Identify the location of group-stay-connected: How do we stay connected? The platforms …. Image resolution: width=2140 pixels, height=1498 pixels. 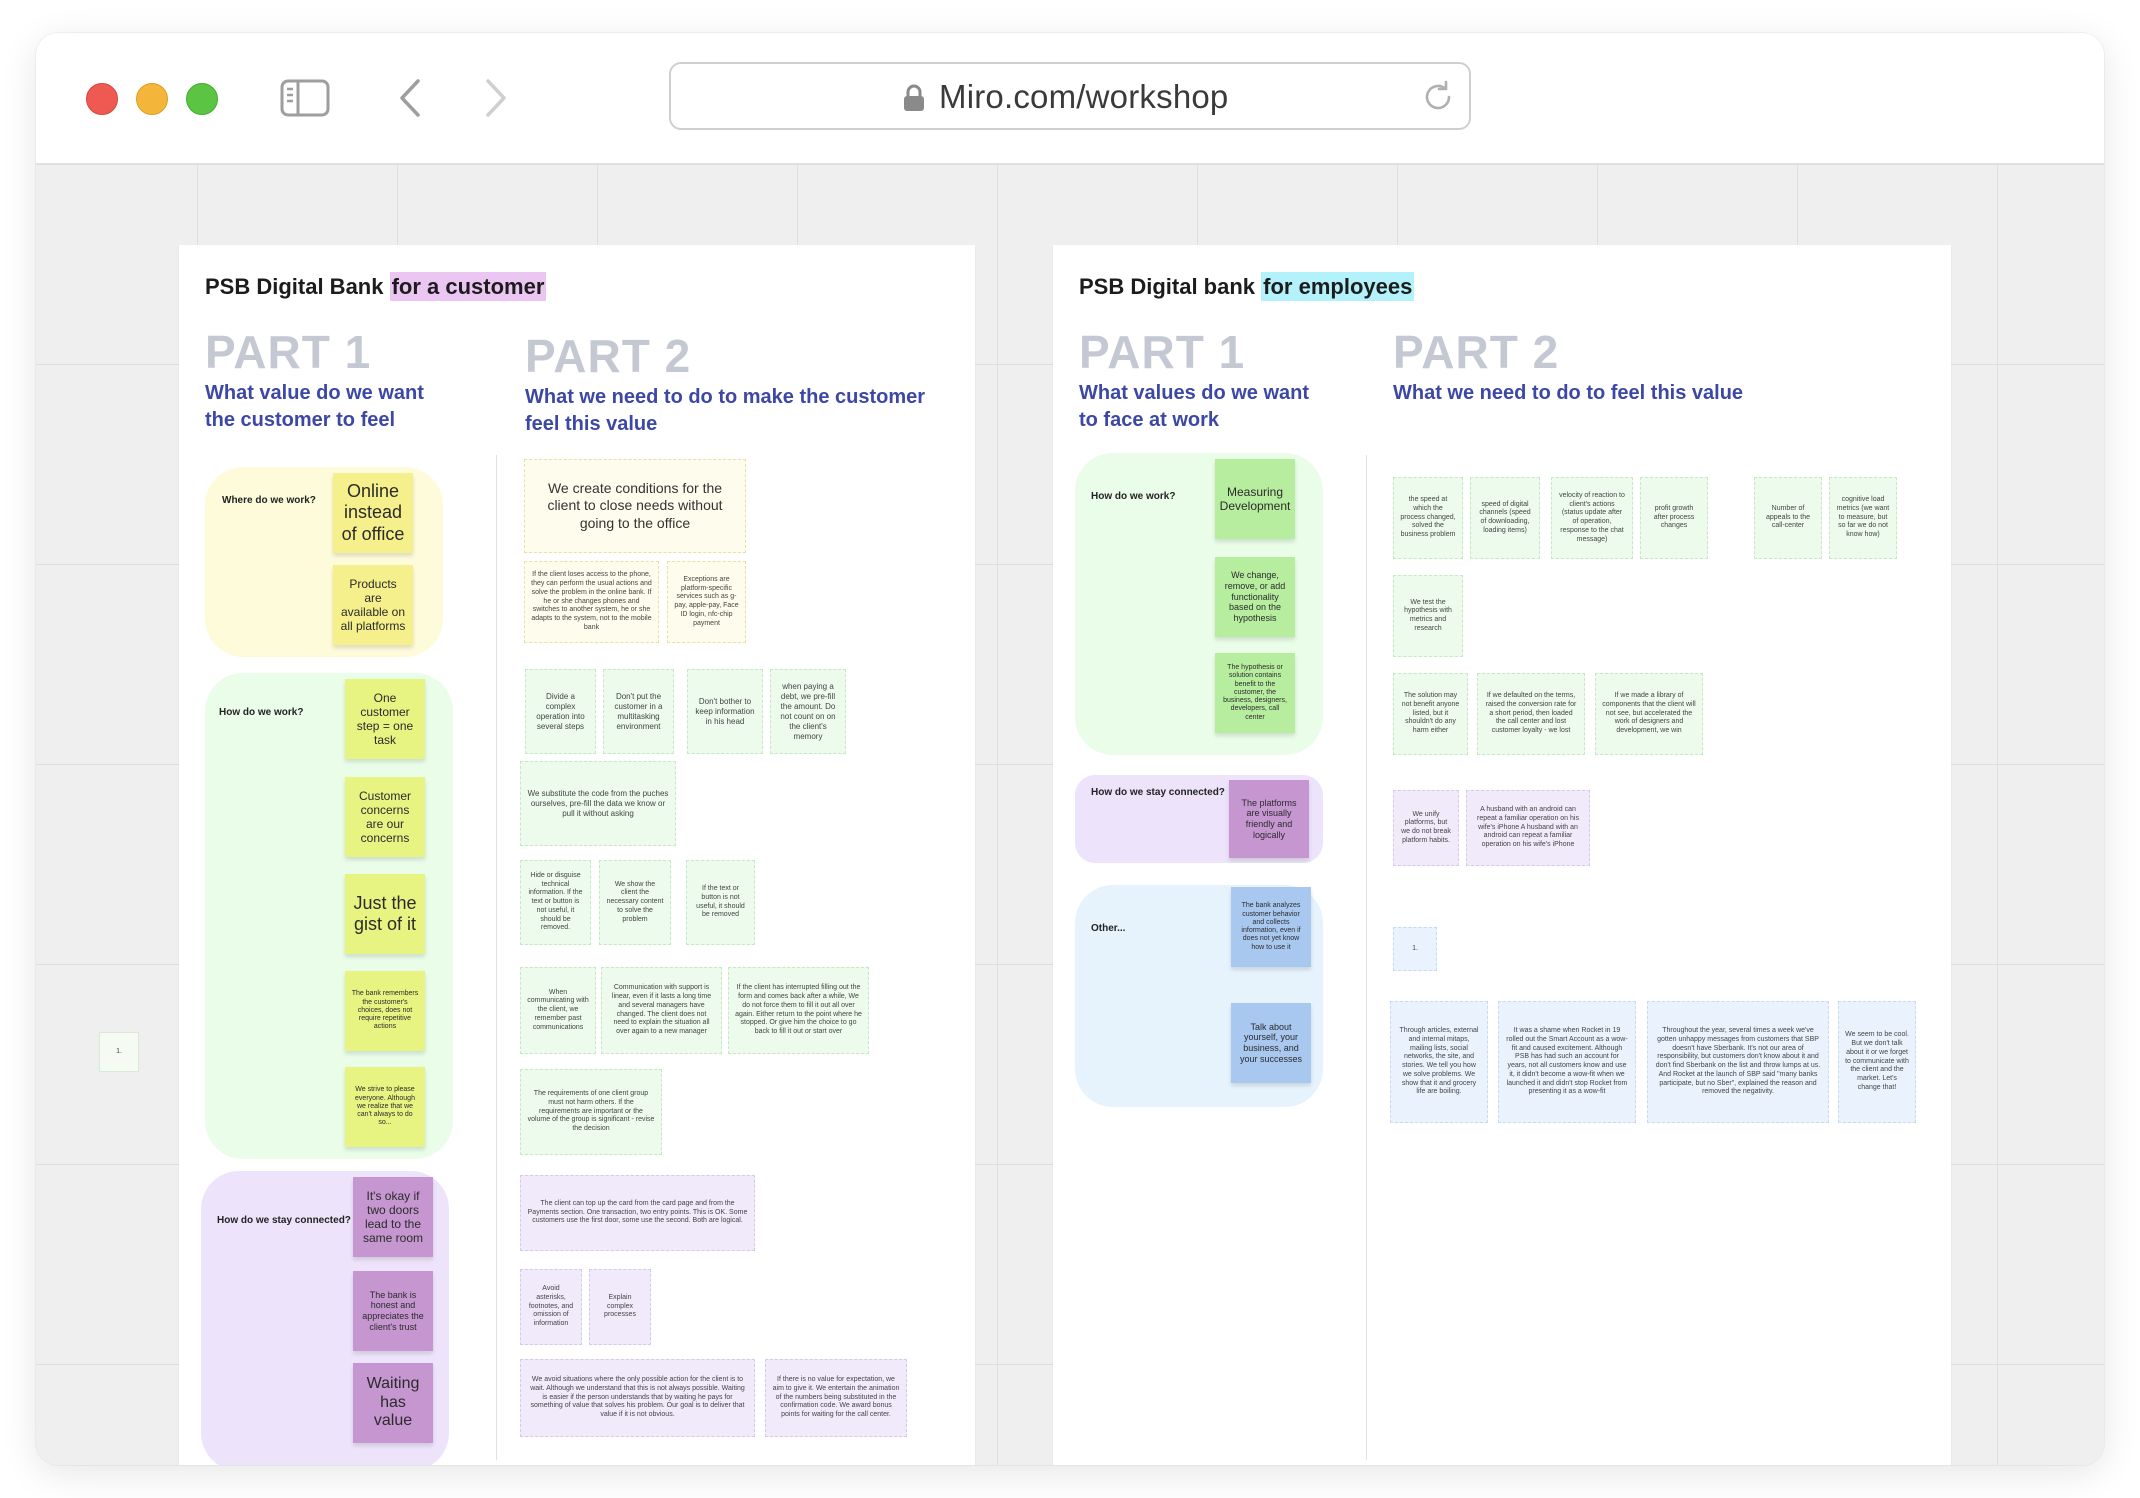
(1199, 819).